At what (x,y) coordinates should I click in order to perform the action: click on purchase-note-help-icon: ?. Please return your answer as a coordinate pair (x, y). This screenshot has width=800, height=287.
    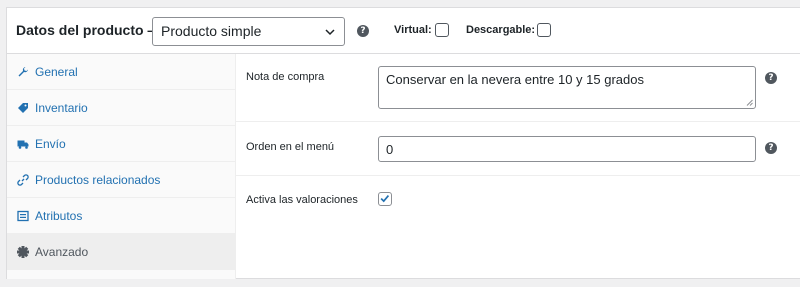
    Looking at the image, I should click on (771, 78).